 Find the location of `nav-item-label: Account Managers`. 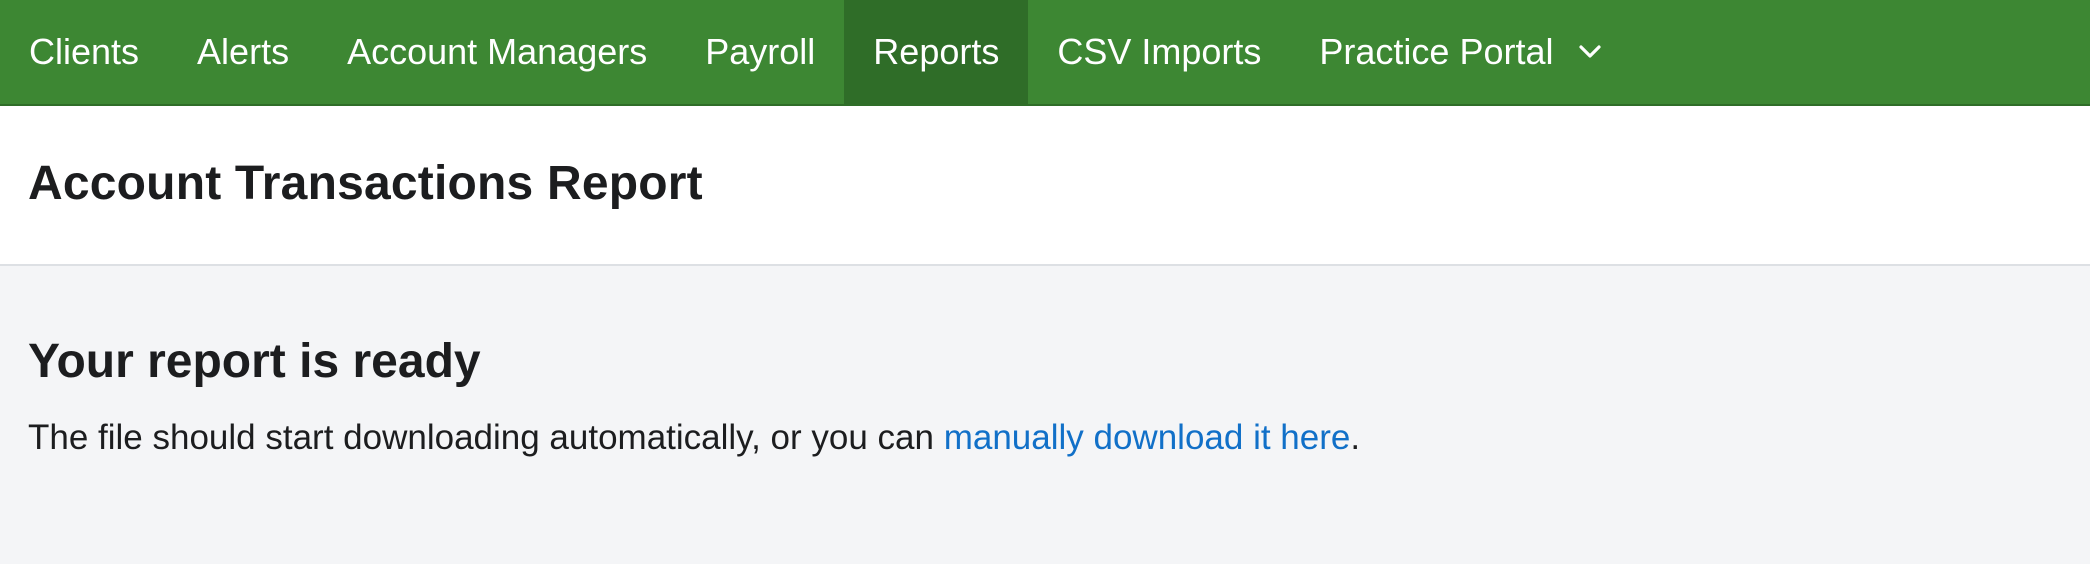

nav-item-label: Account Managers is located at coordinates (497, 51).